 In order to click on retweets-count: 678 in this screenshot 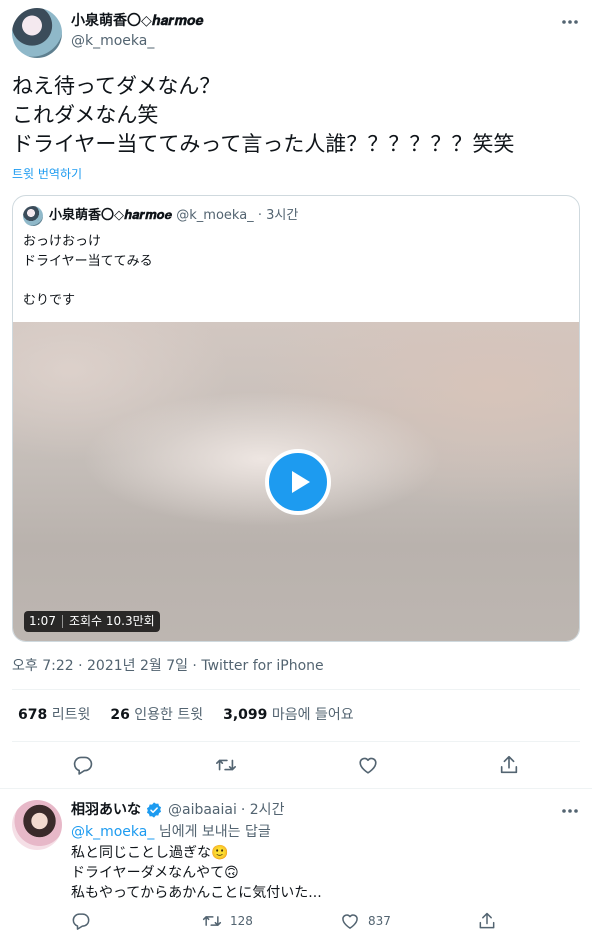, I will do `click(33, 715)`.